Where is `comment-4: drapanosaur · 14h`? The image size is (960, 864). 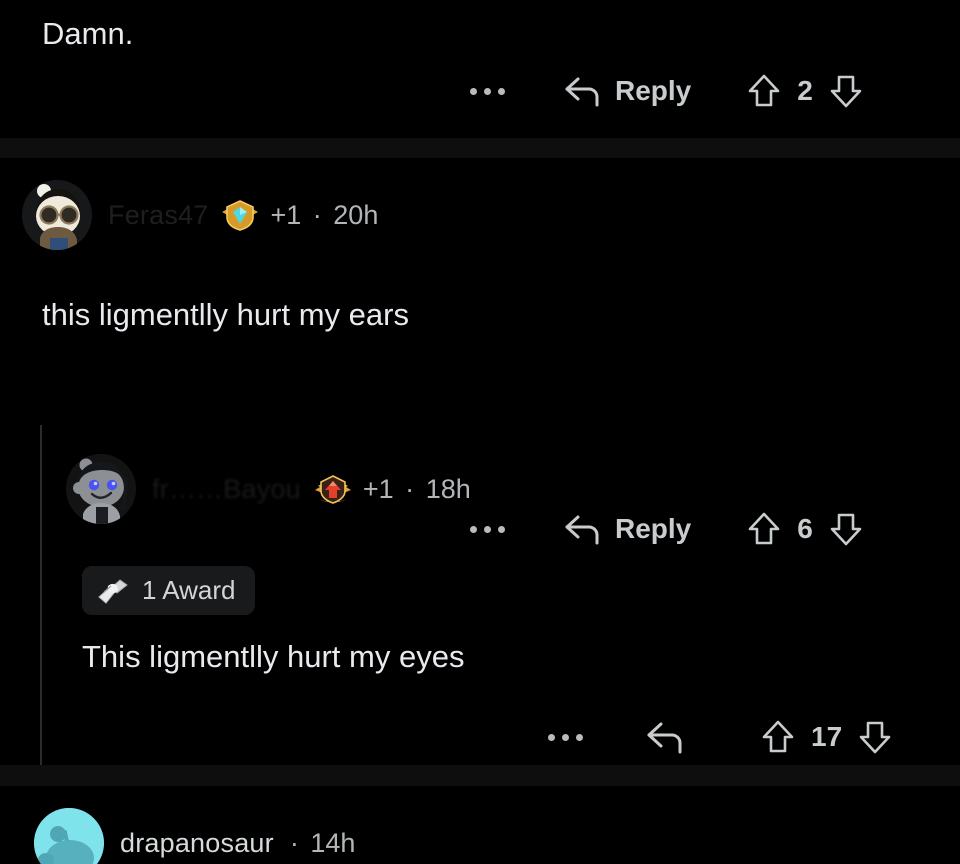
comment-4: drapanosaur · 14h is located at coordinates (480, 825).